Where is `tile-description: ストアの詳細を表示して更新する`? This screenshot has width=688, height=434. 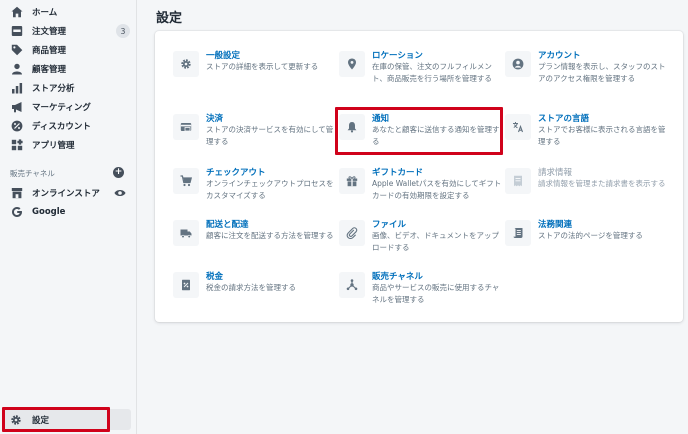 tile-description: ストアの詳細を表示して更新する is located at coordinates (262, 66).